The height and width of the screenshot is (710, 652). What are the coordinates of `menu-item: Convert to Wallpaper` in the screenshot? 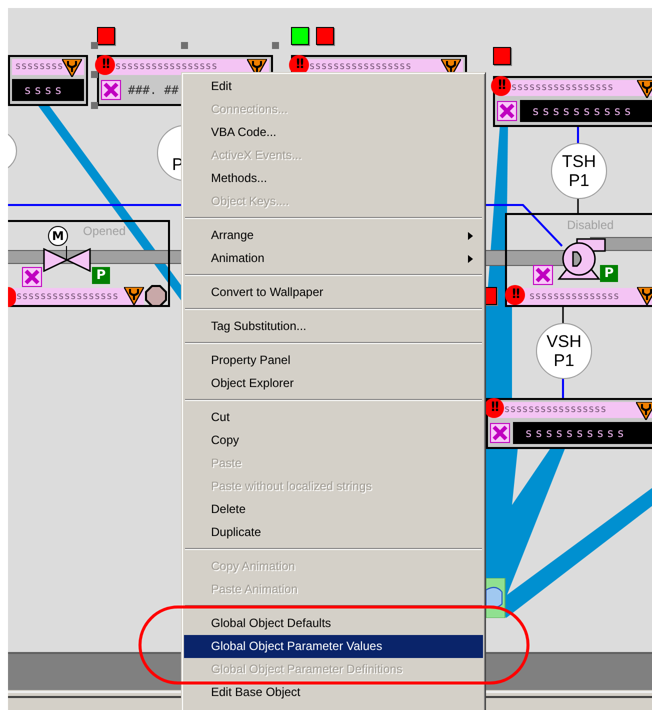 It's located at (333, 292).